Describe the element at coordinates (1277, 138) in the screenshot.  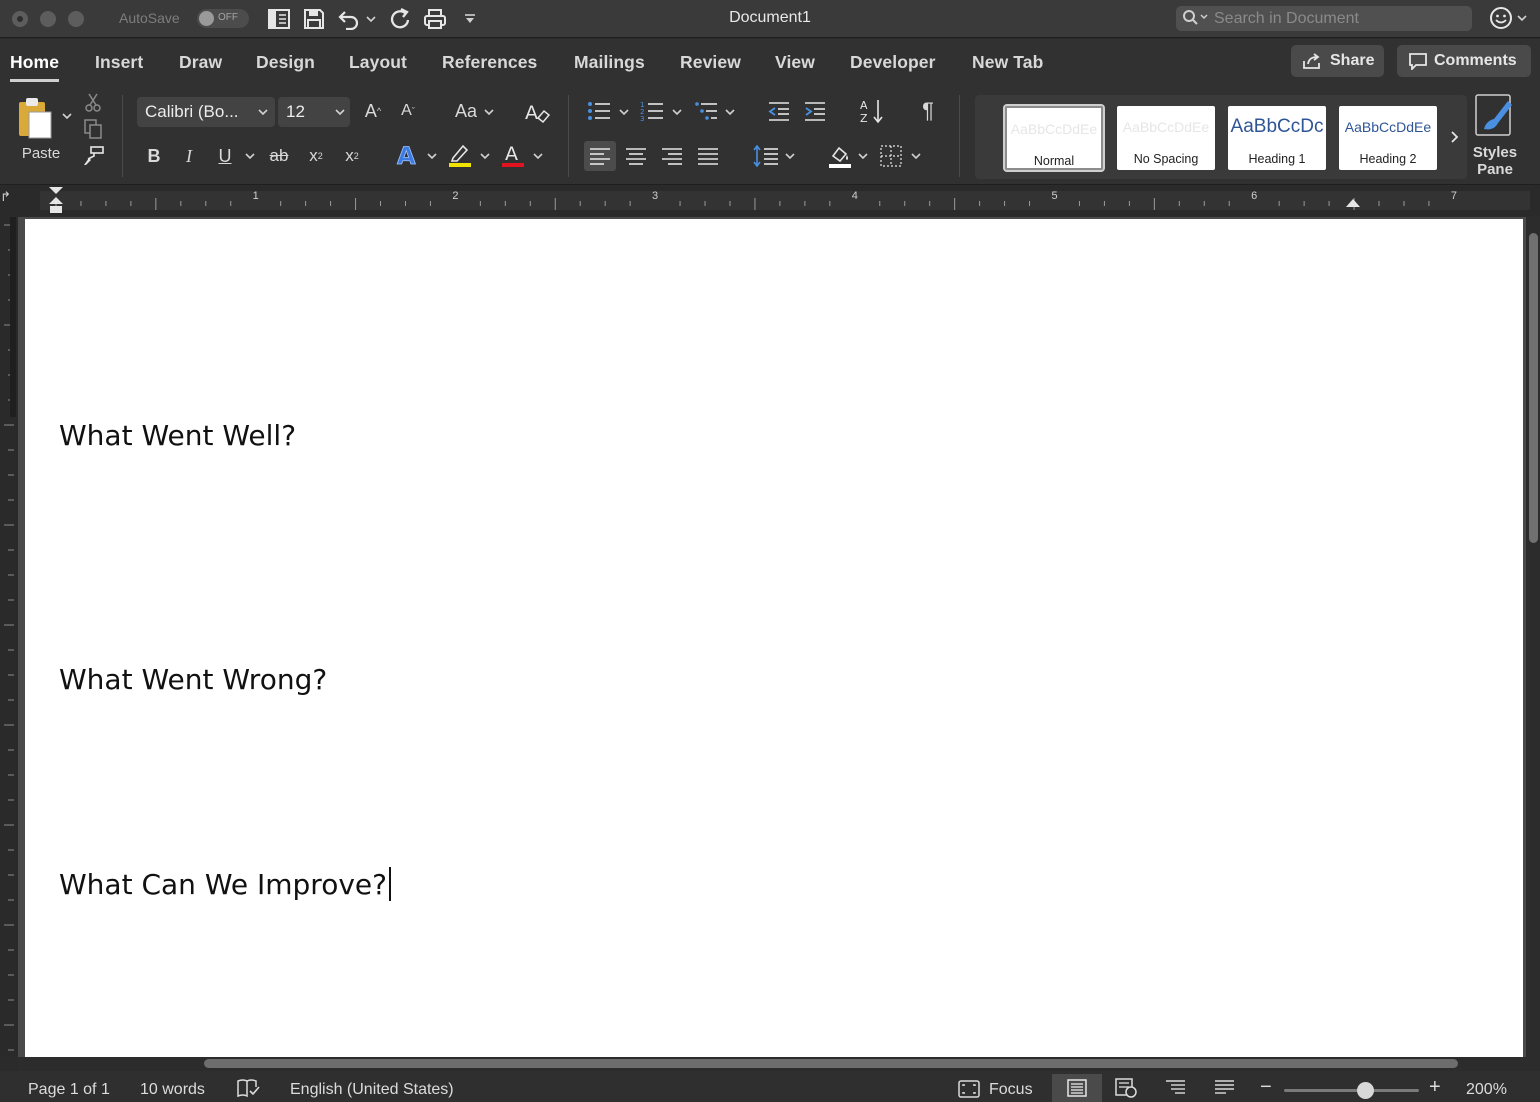
I see `style-heading-1: AaBbCcDc Heading 1` at that location.